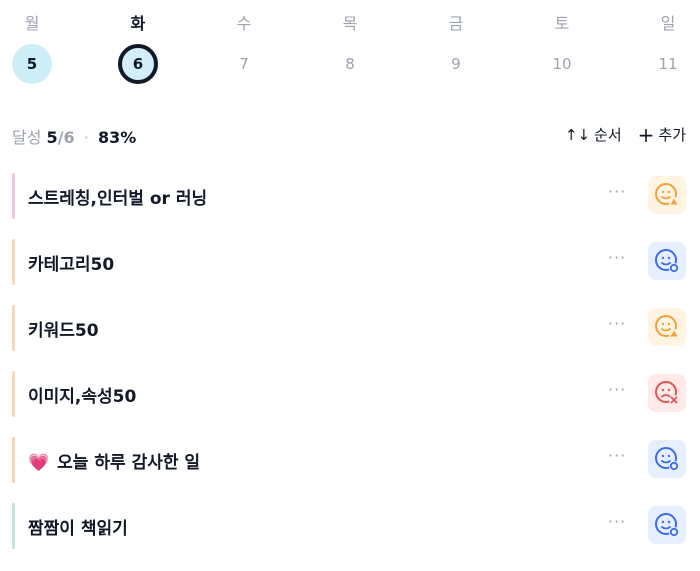 The height and width of the screenshot is (571, 700). What do you see at coordinates (138, 64) in the screenshot?
I see `day-date: 6` at bounding box center [138, 64].